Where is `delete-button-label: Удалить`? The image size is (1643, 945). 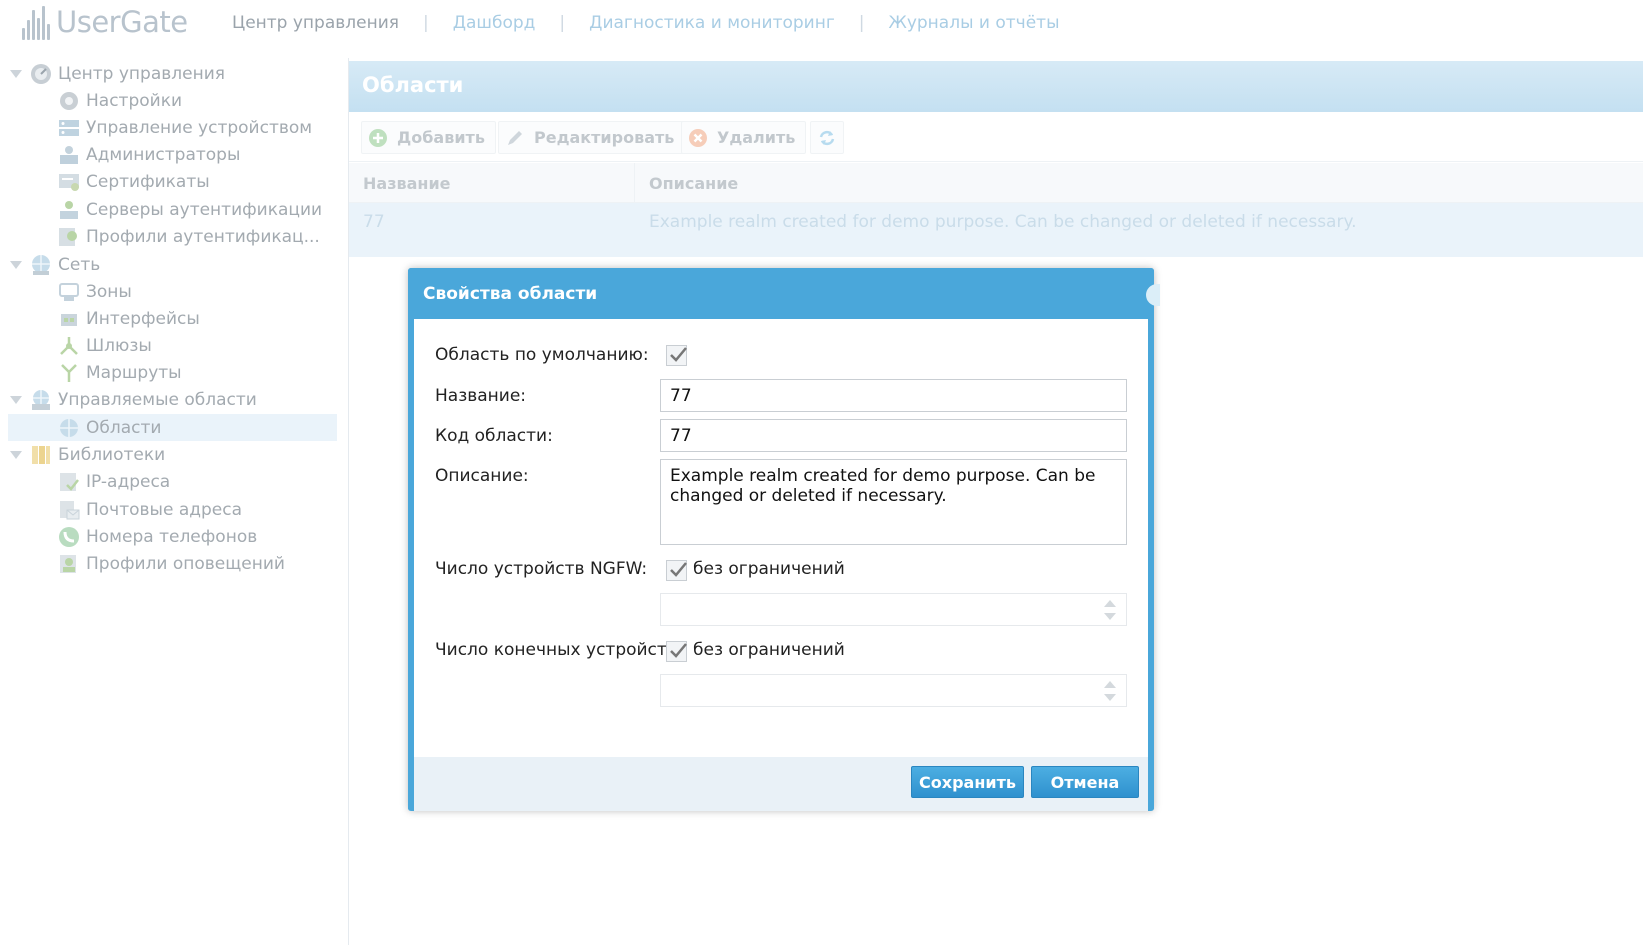
delete-button-label: Удалить is located at coordinates (756, 137).